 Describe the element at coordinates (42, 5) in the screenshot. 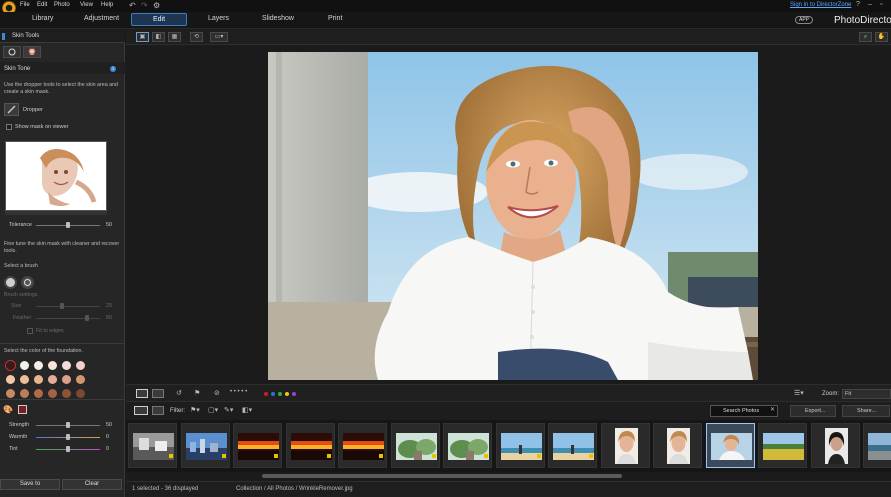

I see `menu-edit: Edit` at that location.